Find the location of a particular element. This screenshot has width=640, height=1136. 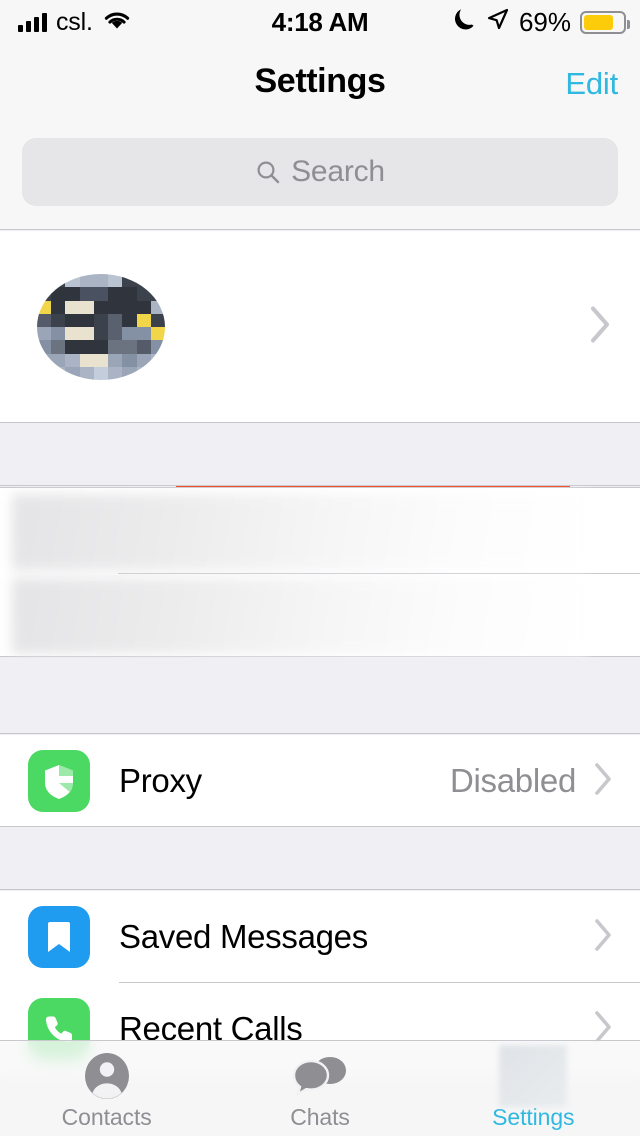

settings-row-proxy: Proxy Disabled is located at coordinates (320, 781).